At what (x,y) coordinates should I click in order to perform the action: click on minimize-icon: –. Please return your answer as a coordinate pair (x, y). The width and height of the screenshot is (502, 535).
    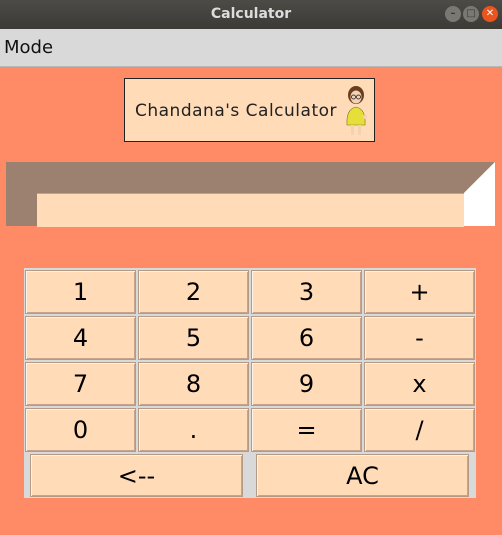
    Looking at the image, I should click on (453, 14).